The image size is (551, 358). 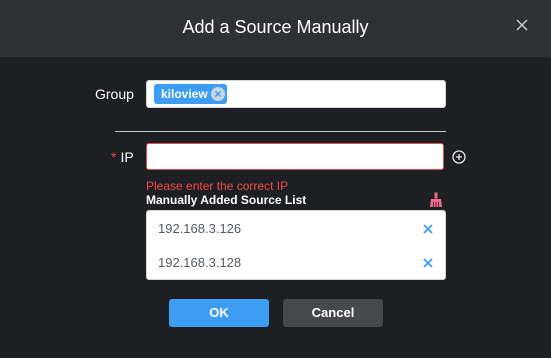 I want to click on circle-x-icon, so click(x=218, y=94).